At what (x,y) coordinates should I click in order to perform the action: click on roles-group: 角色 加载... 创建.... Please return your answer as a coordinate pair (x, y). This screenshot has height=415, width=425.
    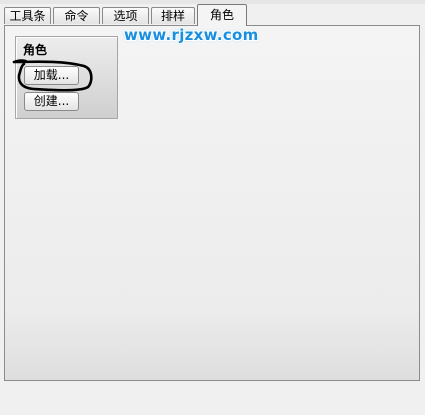
    Looking at the image, I should click on (66, 77).